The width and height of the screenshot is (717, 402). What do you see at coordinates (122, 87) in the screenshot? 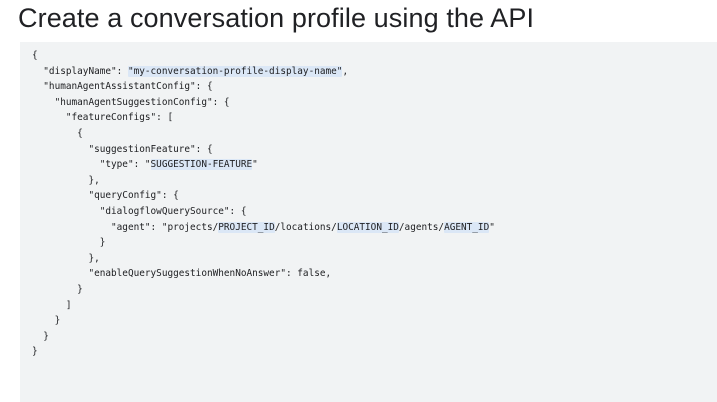
I see `code-text: "humanAgentAssistantConfig": {` at bounding box center [122, 87].